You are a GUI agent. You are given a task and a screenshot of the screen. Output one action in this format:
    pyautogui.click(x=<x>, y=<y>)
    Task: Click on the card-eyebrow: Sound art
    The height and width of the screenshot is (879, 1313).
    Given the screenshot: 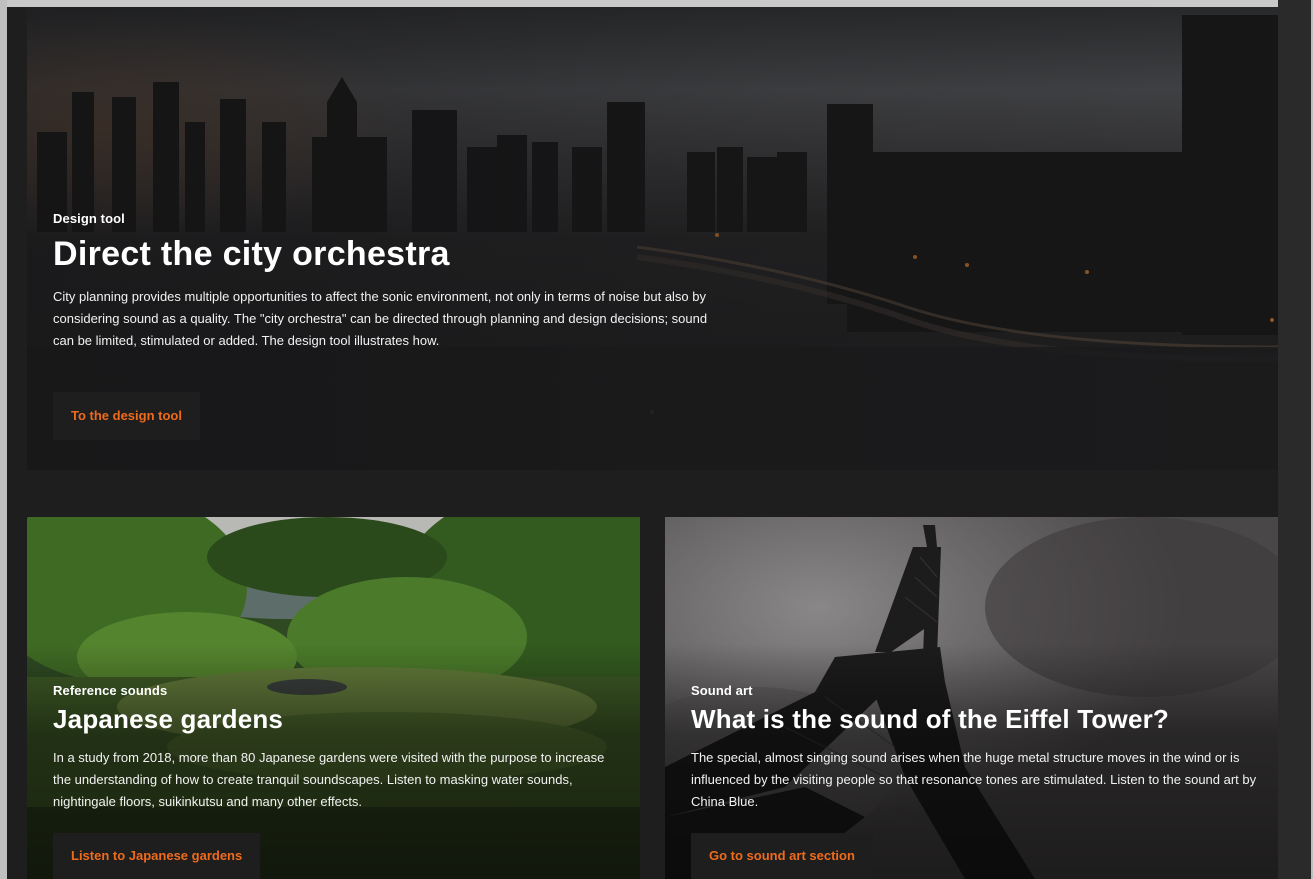 What is the action you would take?
    pyautogui.click(x=722, y=690)
    